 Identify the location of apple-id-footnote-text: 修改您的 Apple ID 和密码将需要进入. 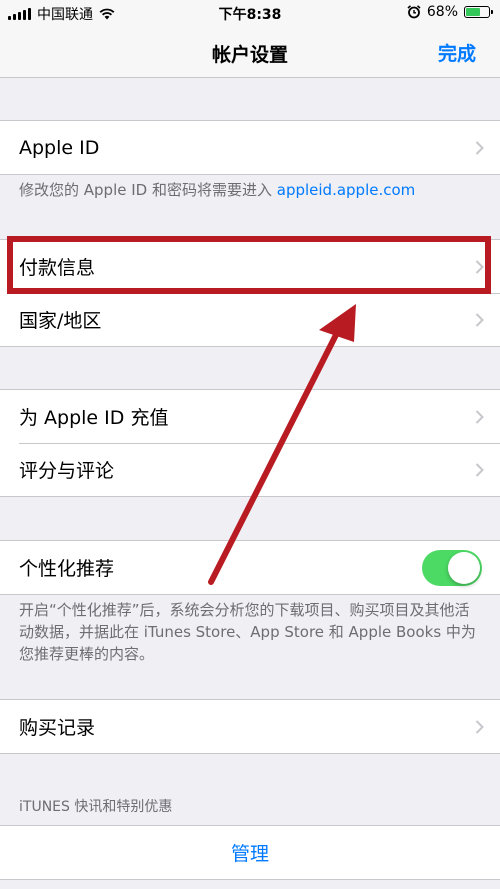
(148, 190).